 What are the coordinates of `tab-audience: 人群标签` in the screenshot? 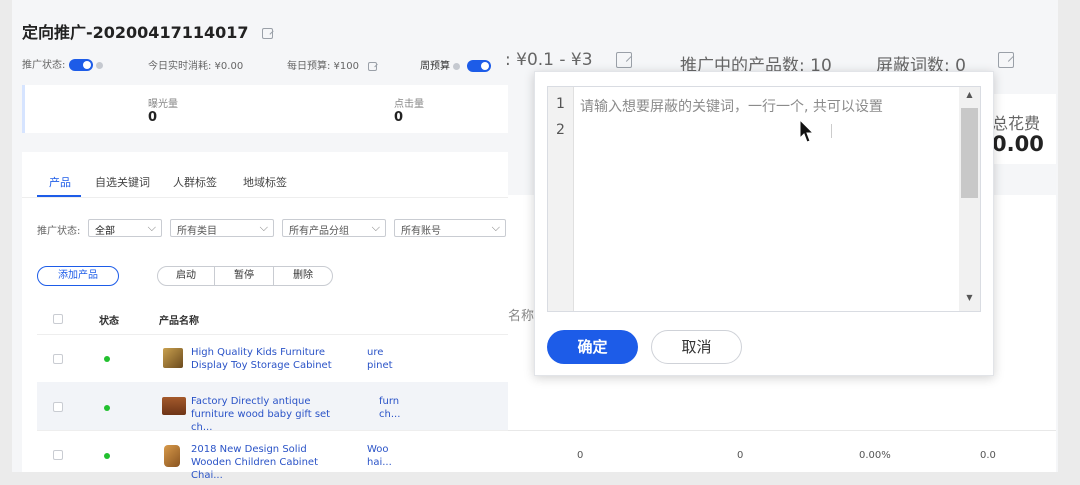 It's located at (195, 182).